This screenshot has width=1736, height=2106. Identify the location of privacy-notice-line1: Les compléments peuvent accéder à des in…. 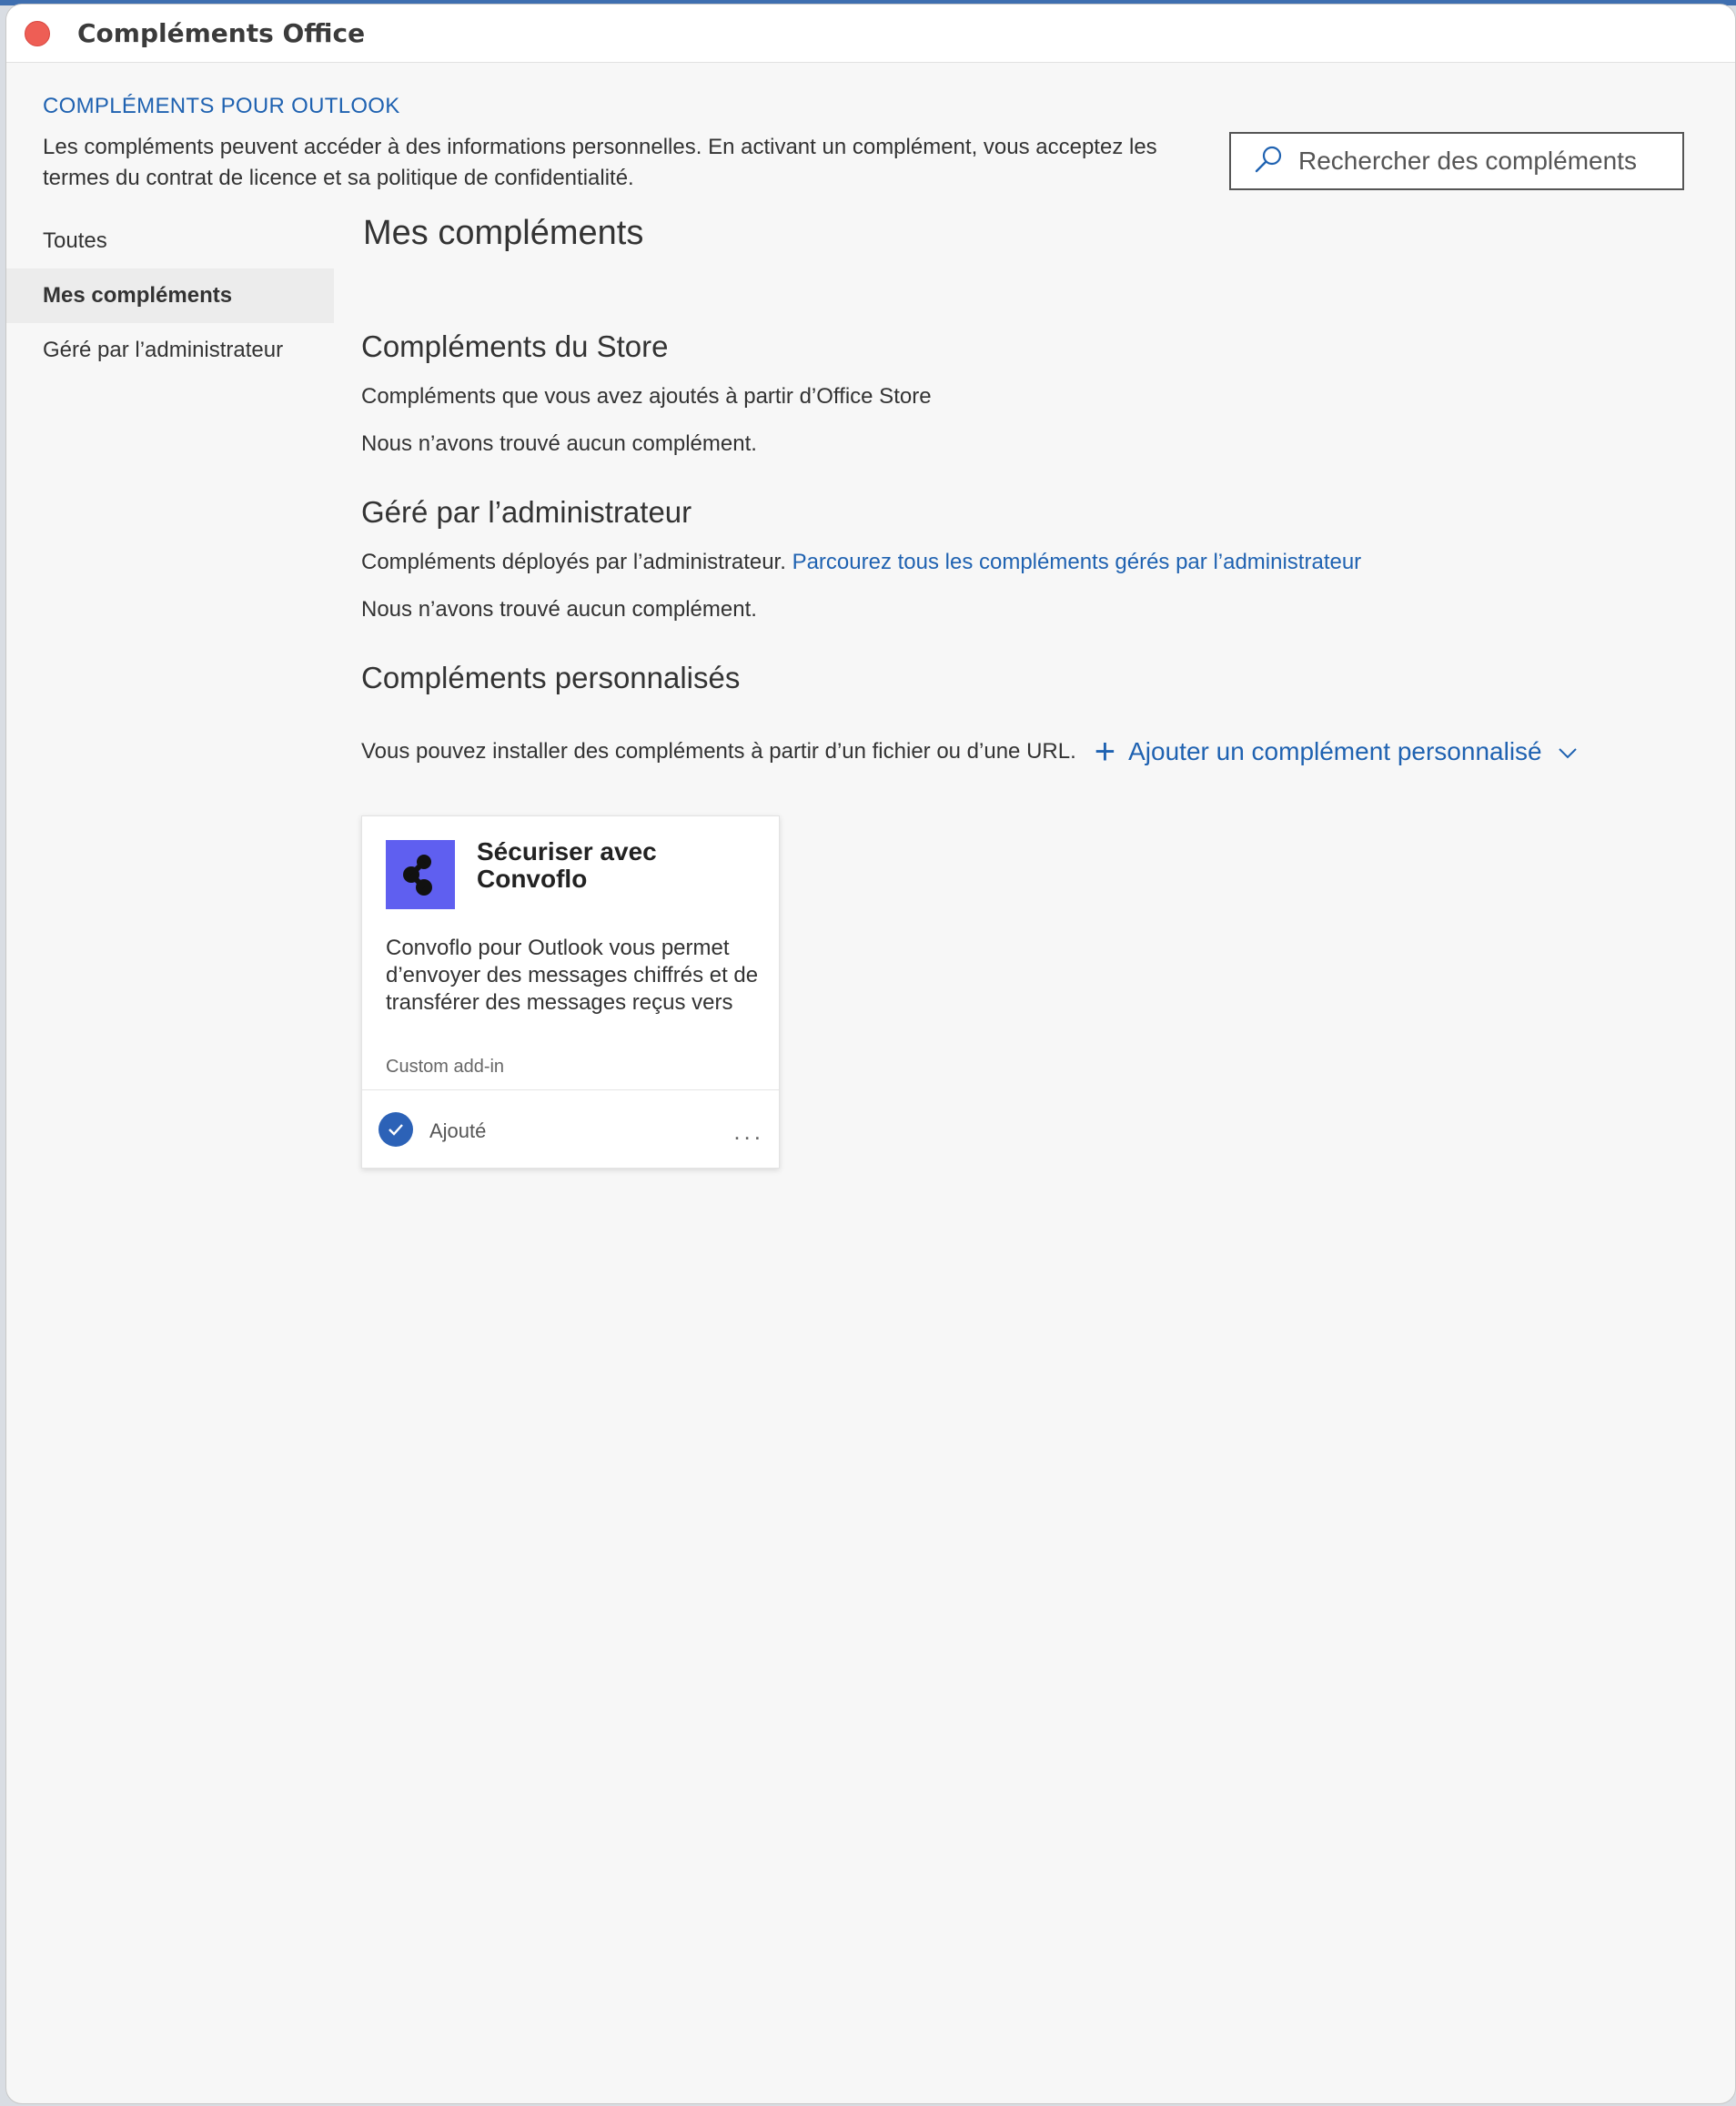
(600, 147).